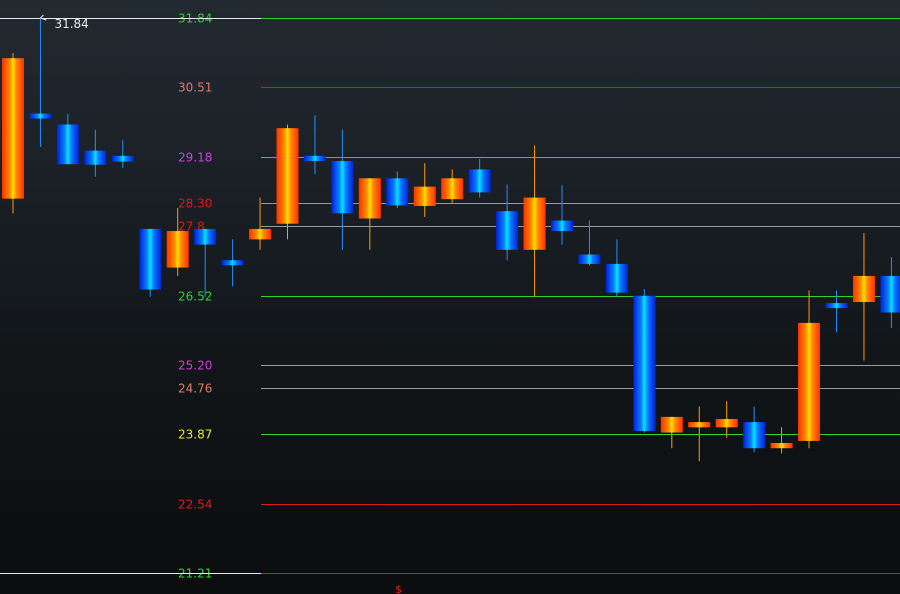  Describe the element at coordinates (71, 24) in the screenshot. I see `high-marker-label: 31.84` at that location.